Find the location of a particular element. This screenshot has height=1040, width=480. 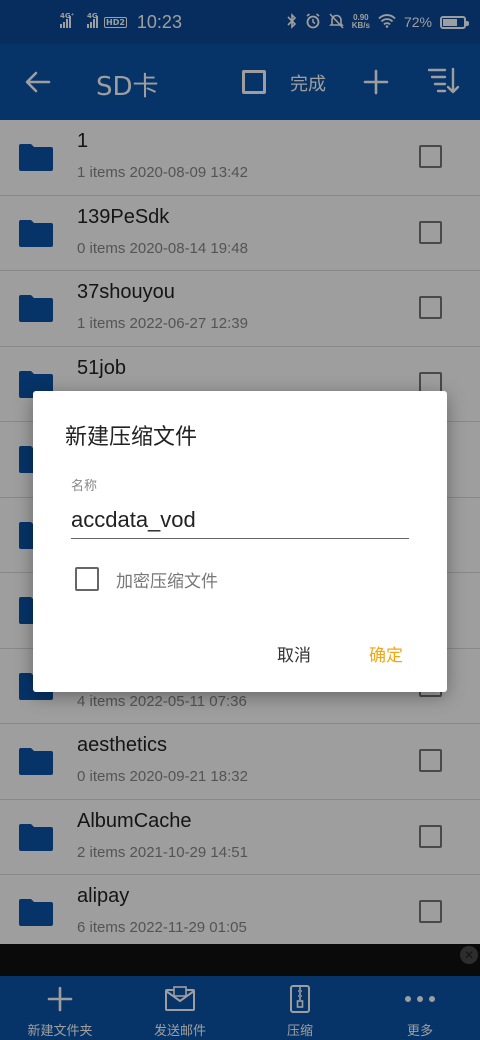

confirm-button: 确定 is located at coordinates (386, 653).